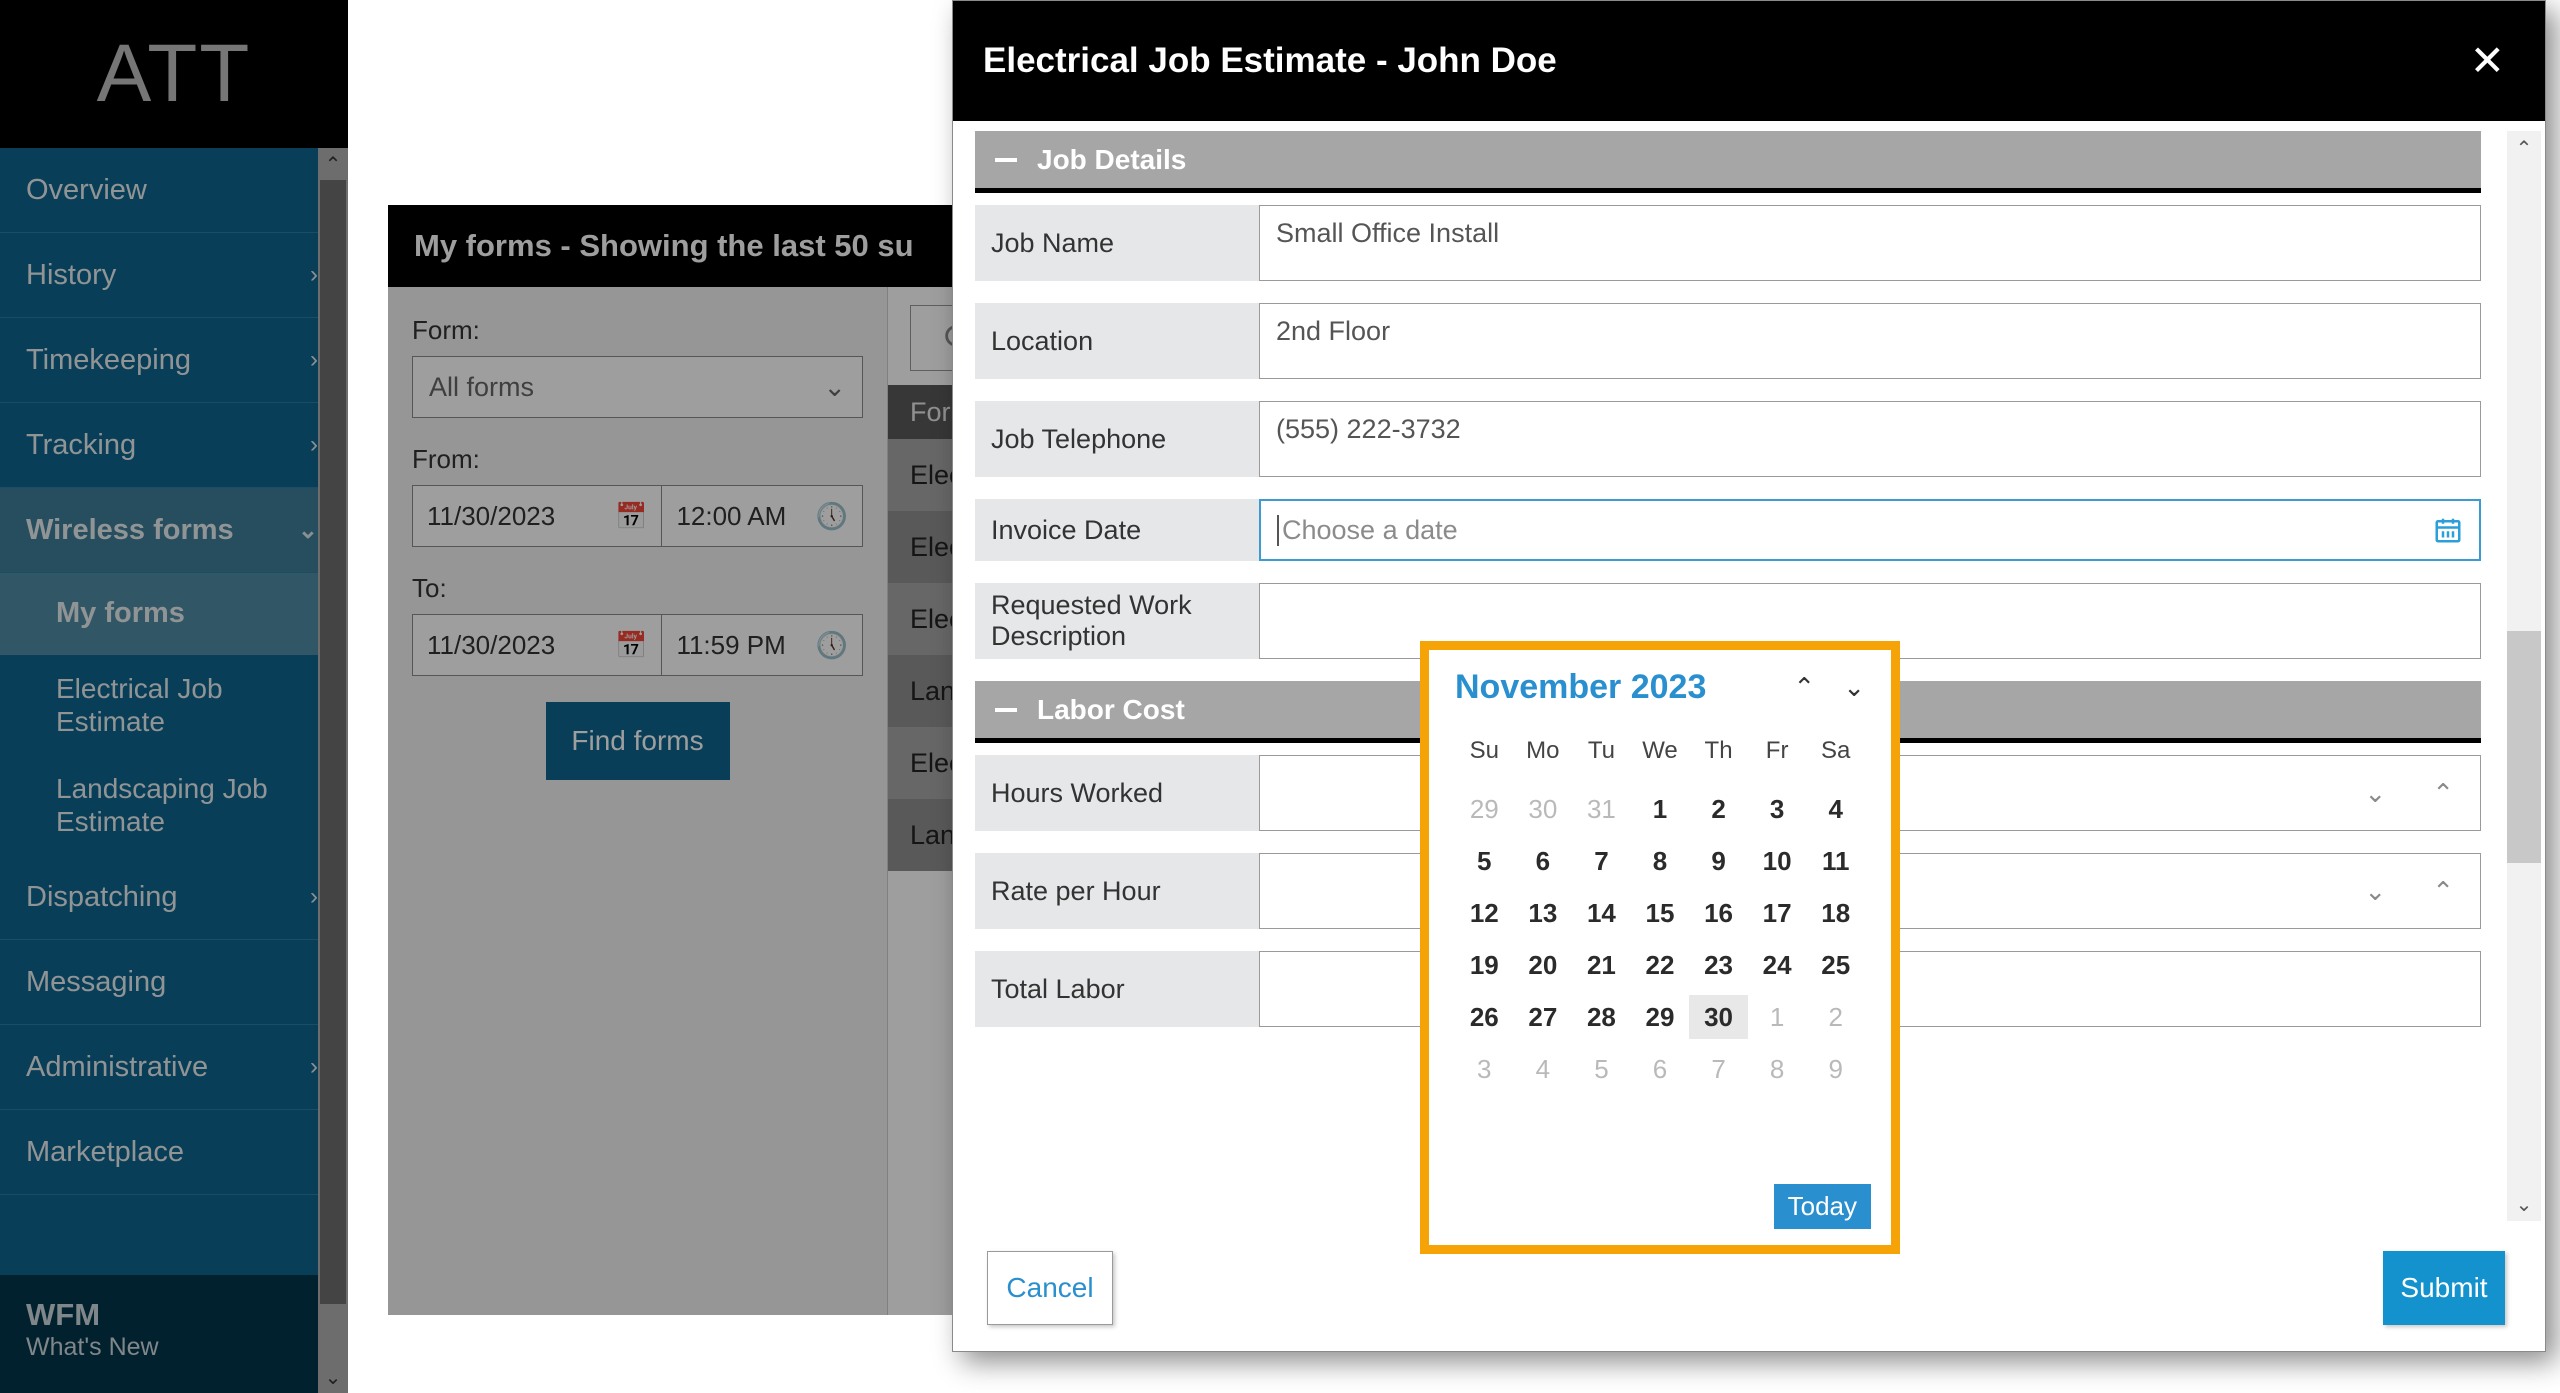 This screenshot has width=2560, height=1393. Describe the element at coordinates (1728, 162) in the screenshot. I see `section-header-job-details: Job Details` at that location.